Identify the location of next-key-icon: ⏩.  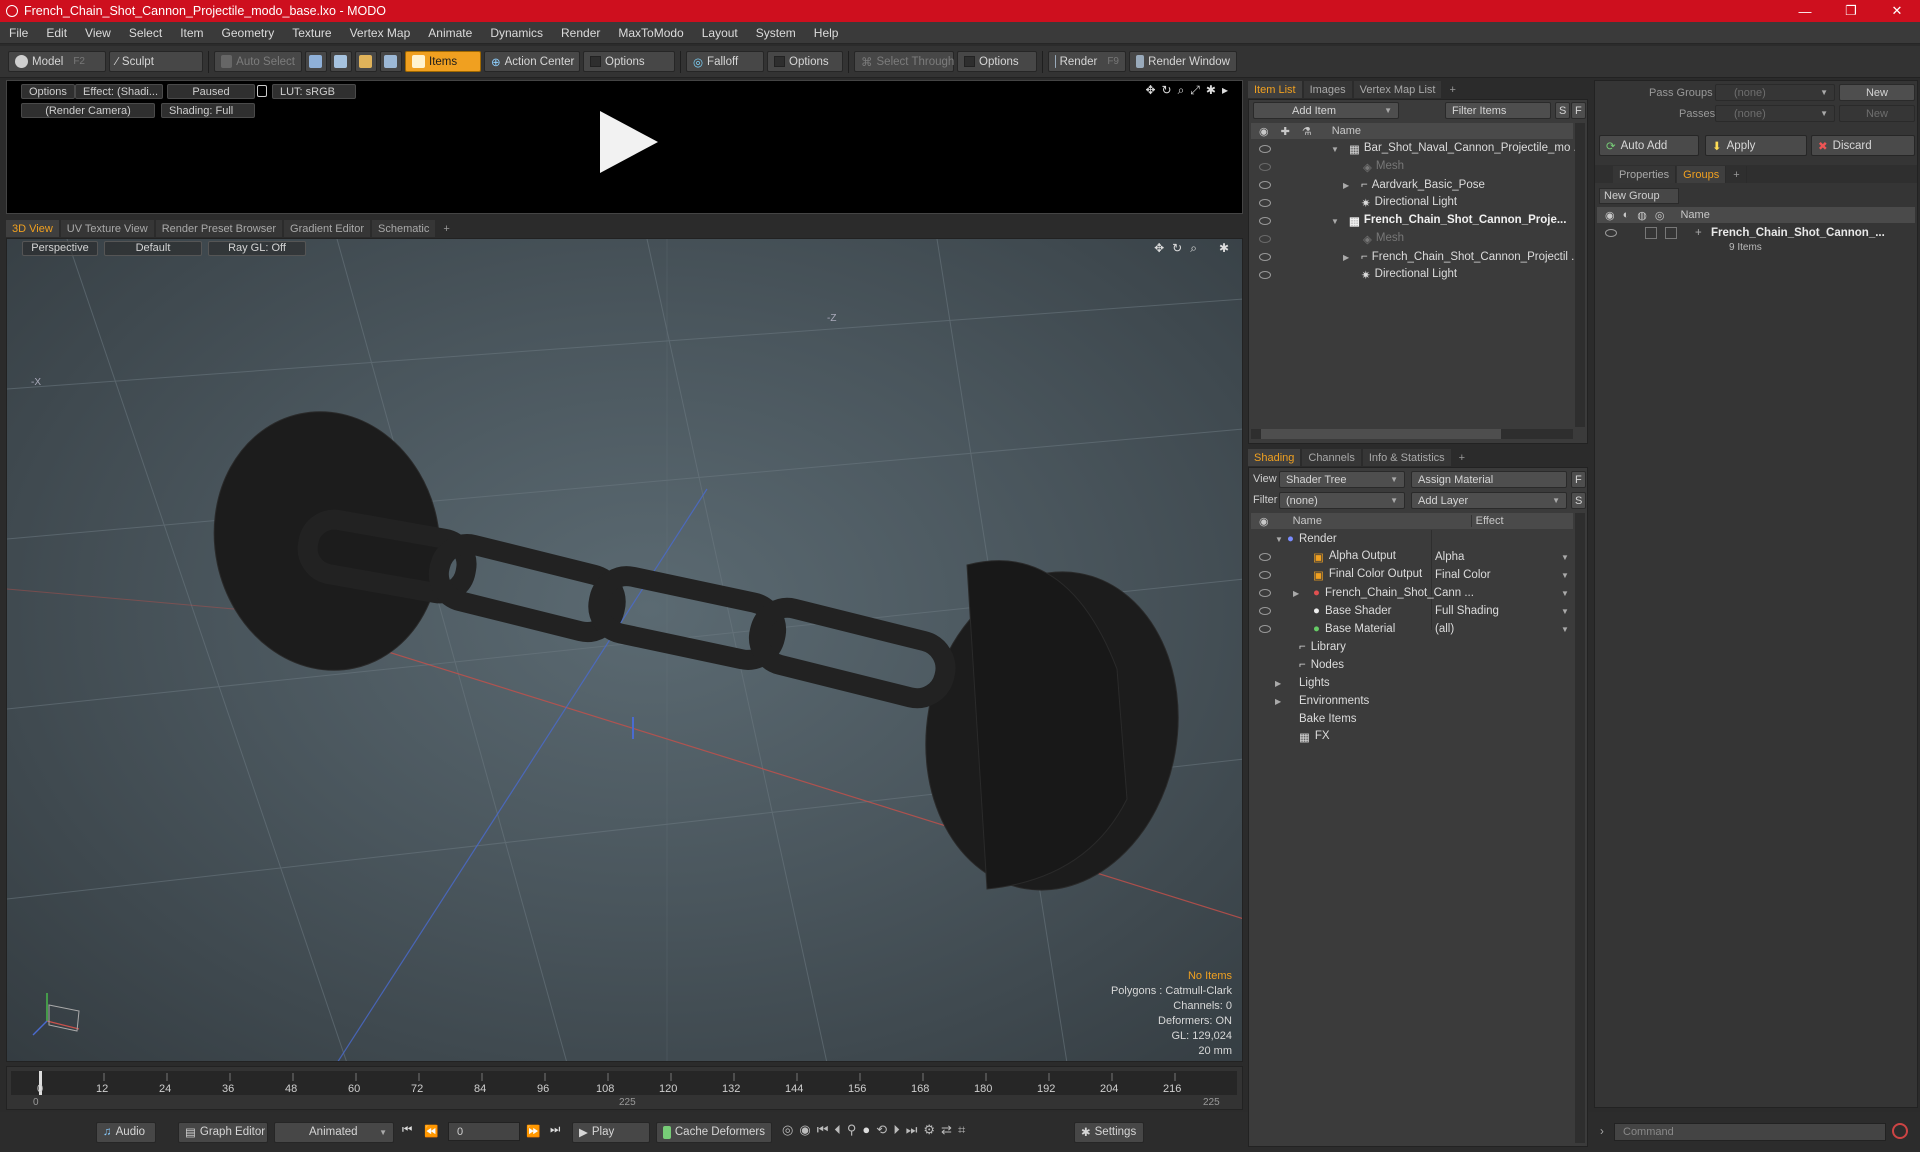
(533, 1131).